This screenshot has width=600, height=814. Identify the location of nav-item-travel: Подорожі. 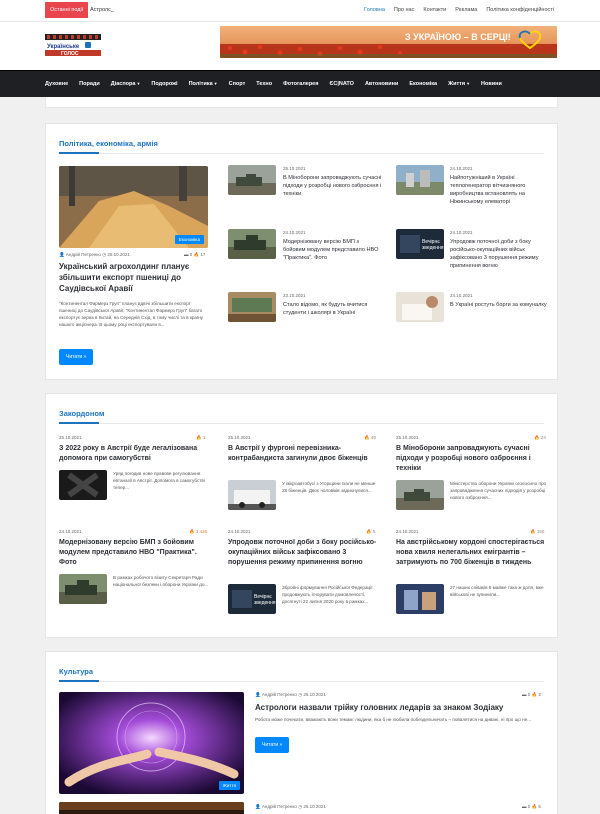
(164, 84).